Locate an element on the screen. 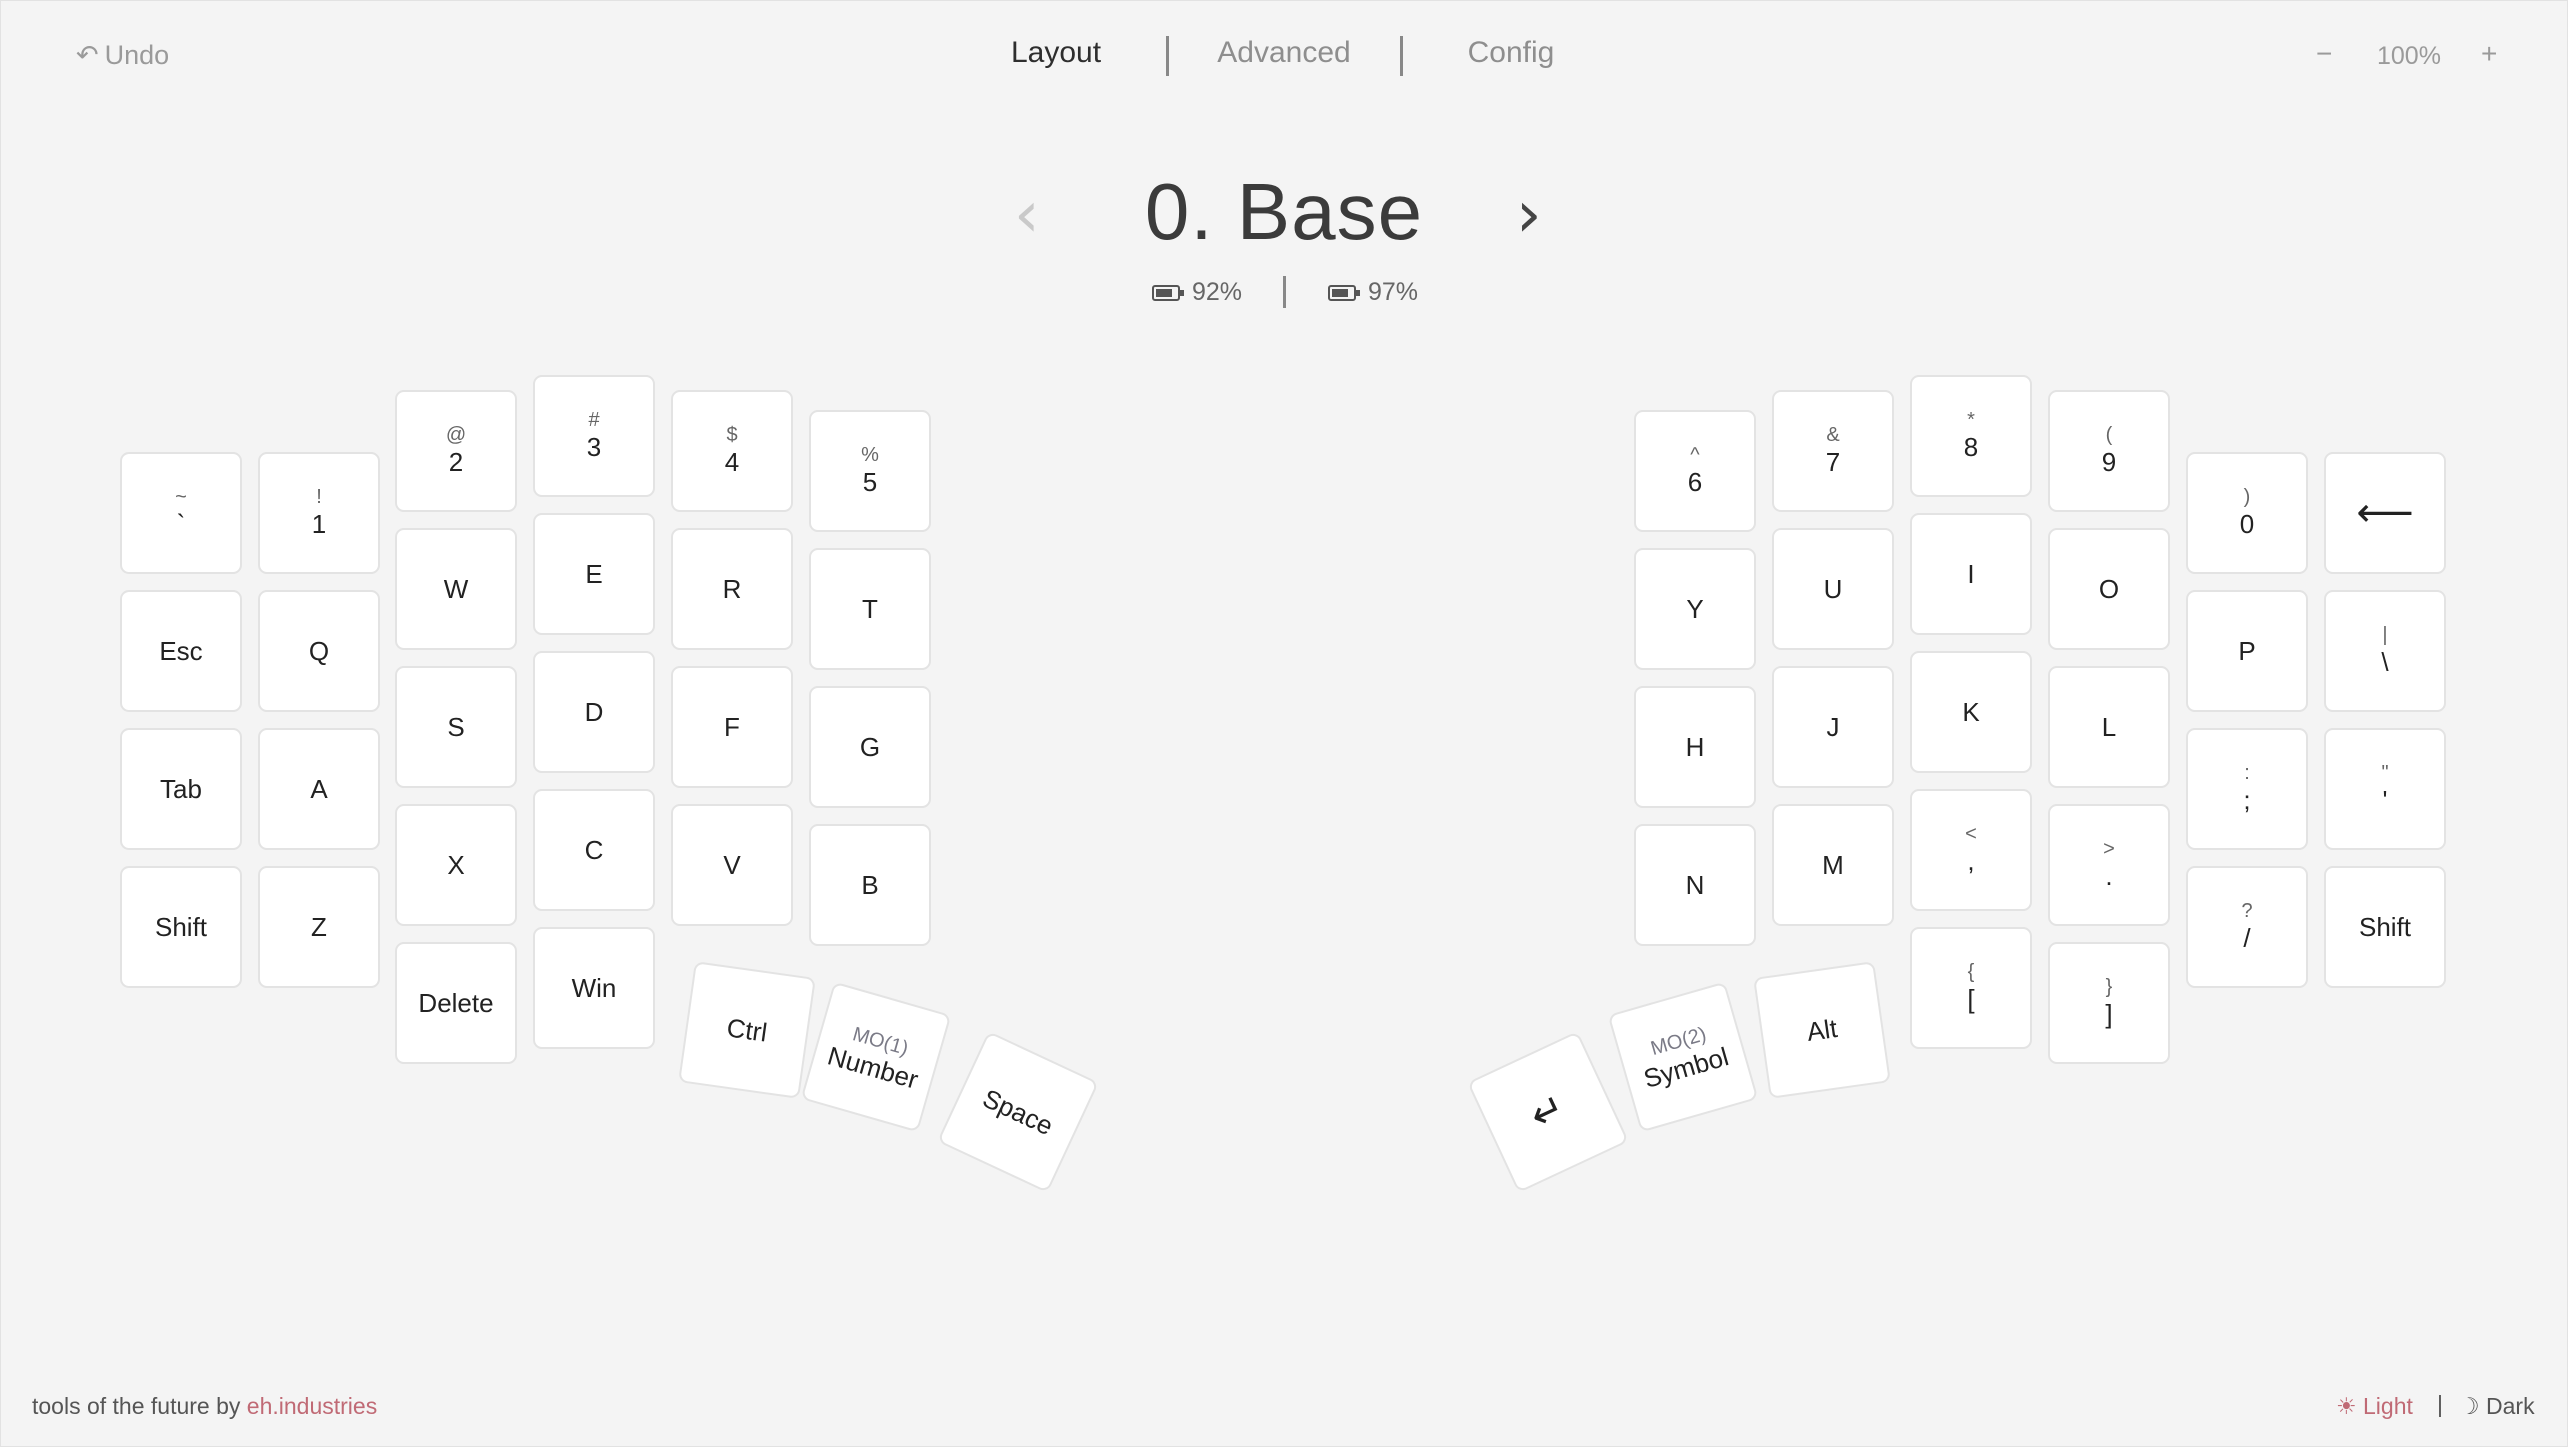 The width and height of the screenshot is (2568, 1447). key-label: U is located at coordinates (1833, 589).